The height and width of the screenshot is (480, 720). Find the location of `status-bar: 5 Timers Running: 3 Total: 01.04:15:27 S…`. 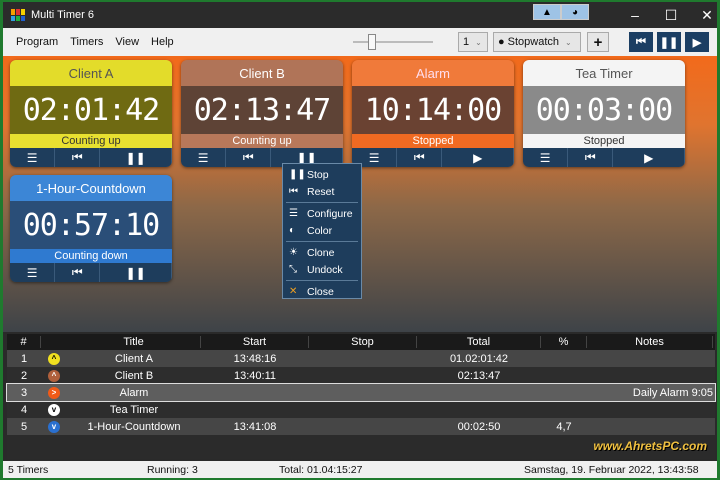

status-bar: 5 Timers Running: 3 Total: 01.04:15:27 S… is located at coordinates (360, 469).